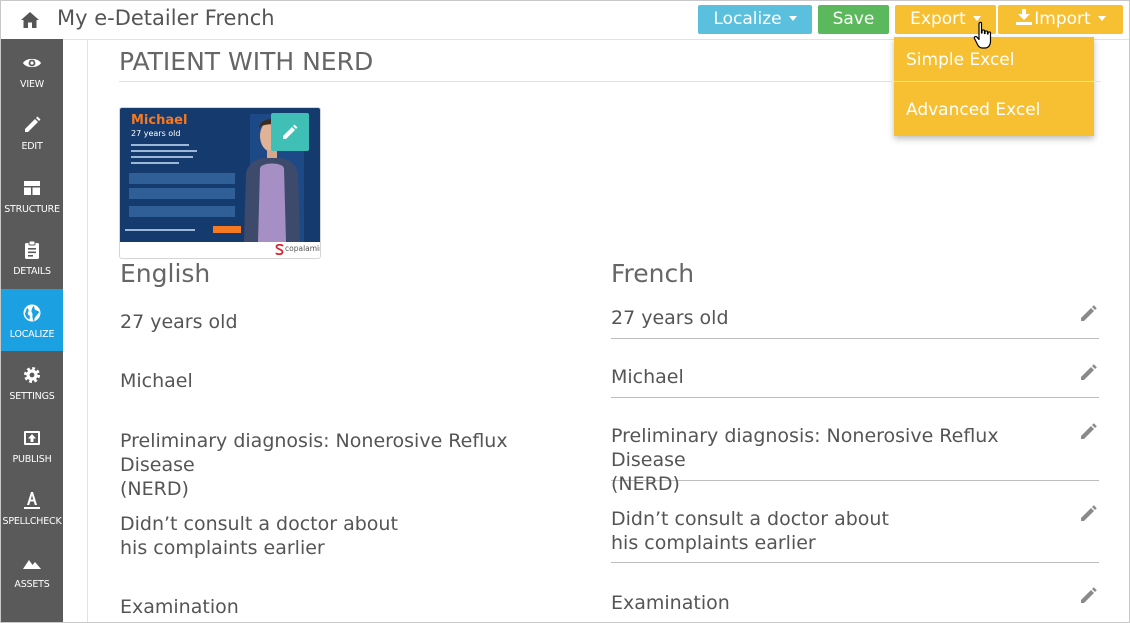  I want to click on sidebar-item-structure: STRUCTURE, so click(32, 195).